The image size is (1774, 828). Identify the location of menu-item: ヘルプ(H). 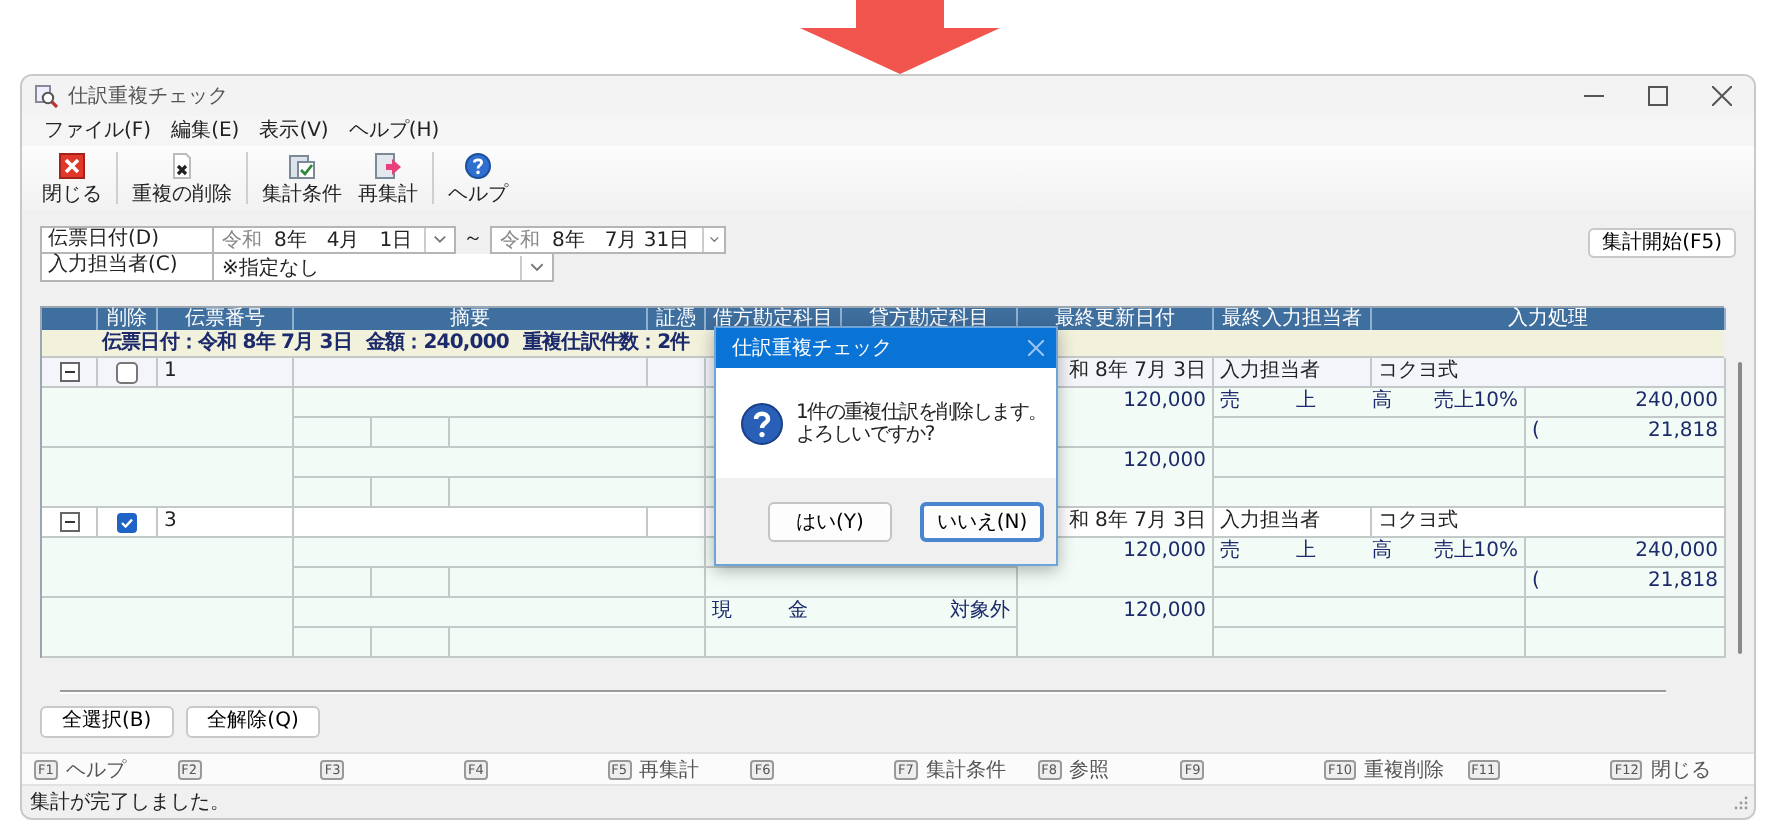
(394, 131).